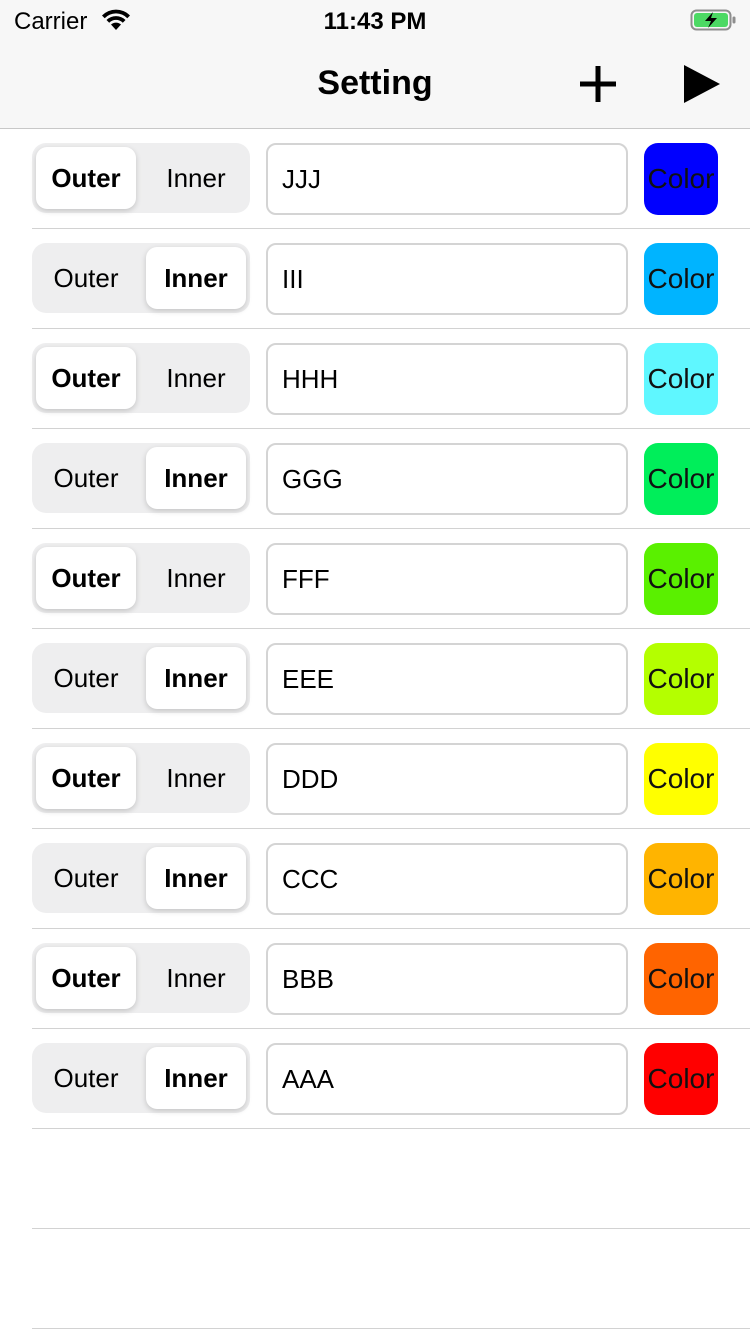 The image size is (750, 1334). I want to click on page-title: Setting, so click(375, 83).